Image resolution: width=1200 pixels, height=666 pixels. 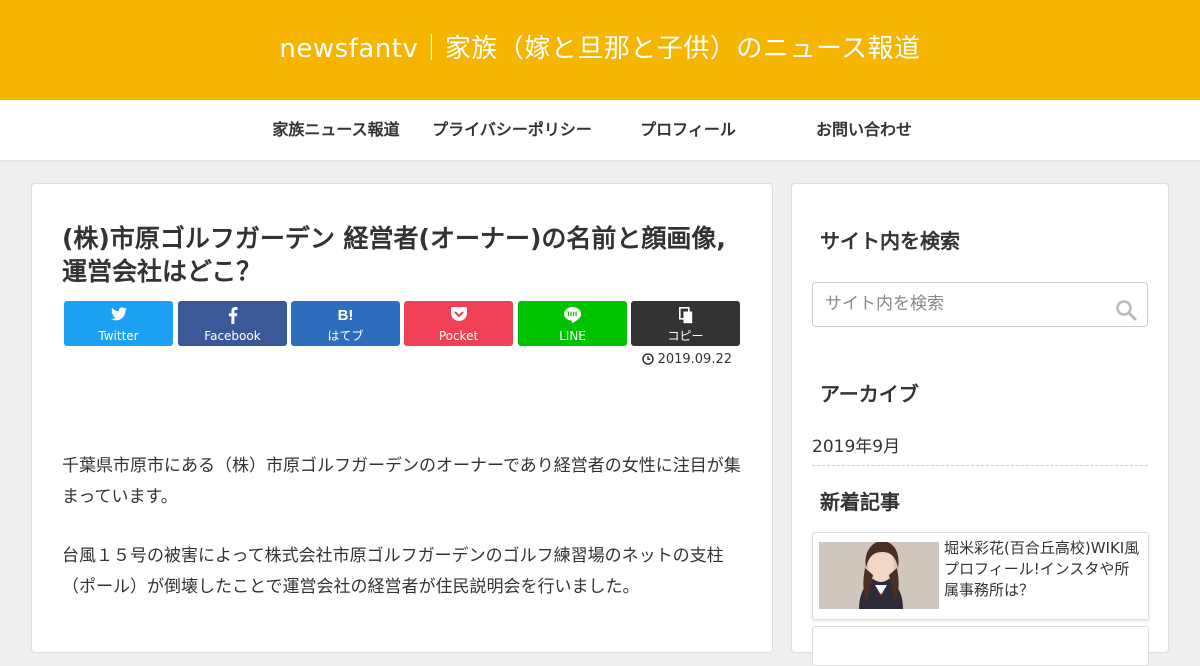 I want to click on share-twitter-button: Twitter, so click(x=118, y=323).